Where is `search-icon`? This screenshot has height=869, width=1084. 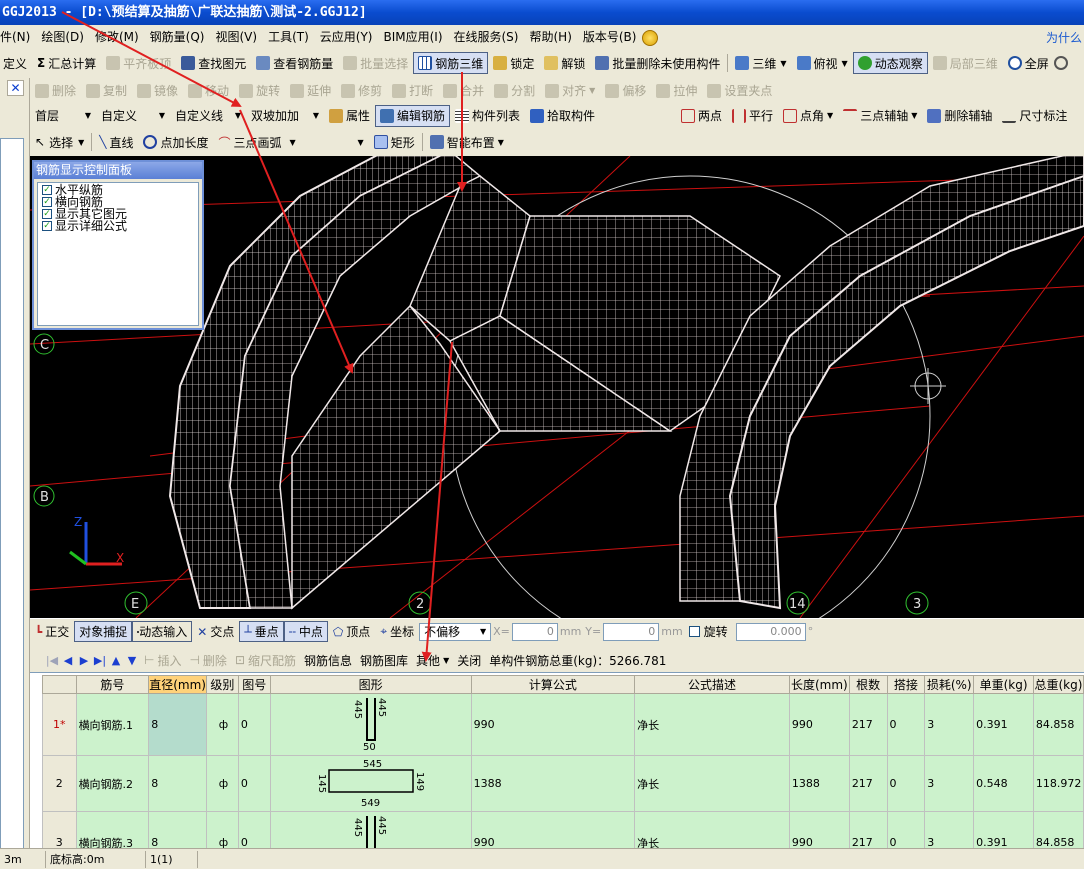 search-icon is located at coordinates (1060, 63).